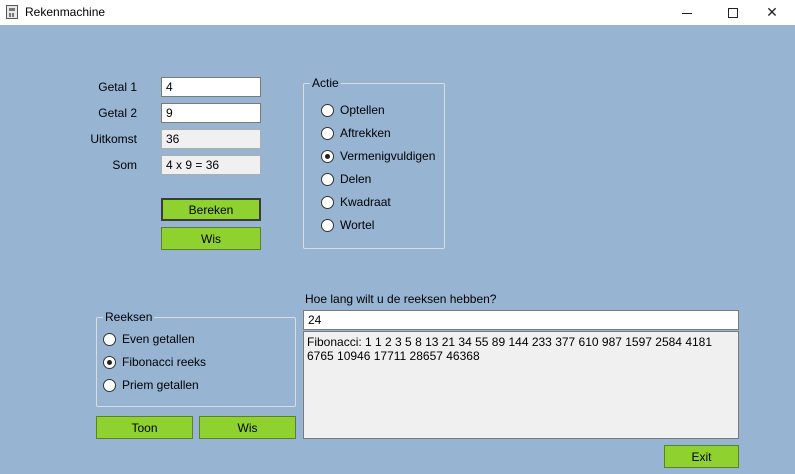 The image size is (795, 474). I want to click on getal2-input: 9, so click(211, 113).